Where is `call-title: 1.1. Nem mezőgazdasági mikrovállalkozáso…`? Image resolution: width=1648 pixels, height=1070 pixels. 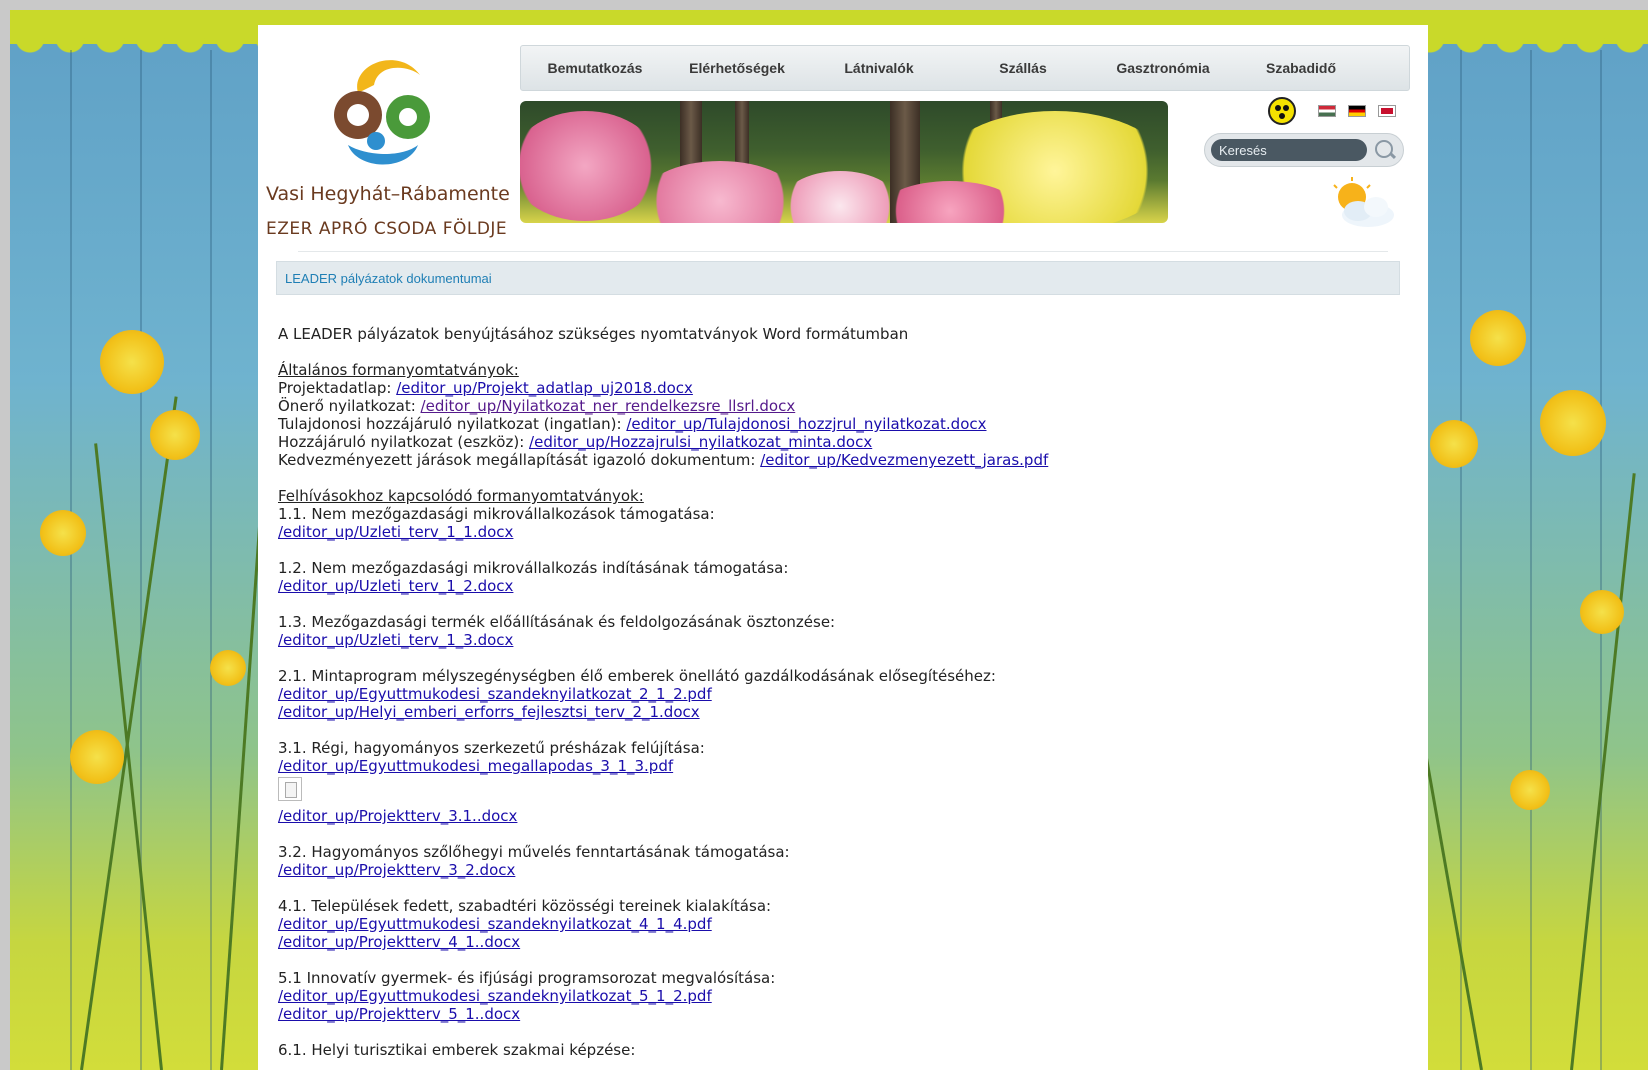
call-title: 1.1. Nem mezőgazdasági mikrovállalkozáso… is located at coordinates (496, 514).